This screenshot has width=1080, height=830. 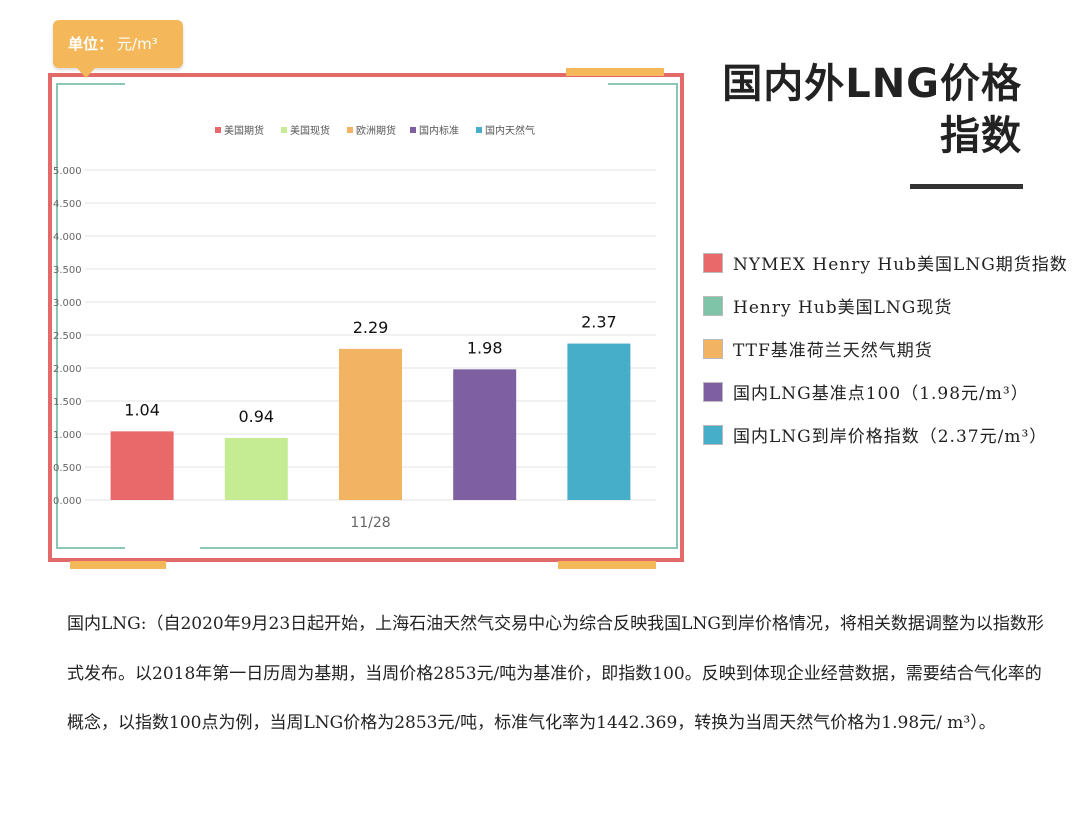 What do you see at coordinates (67, 171) in the screenshot?
I see `y-tick-label: 5.000` at bounding box center [67, 171].